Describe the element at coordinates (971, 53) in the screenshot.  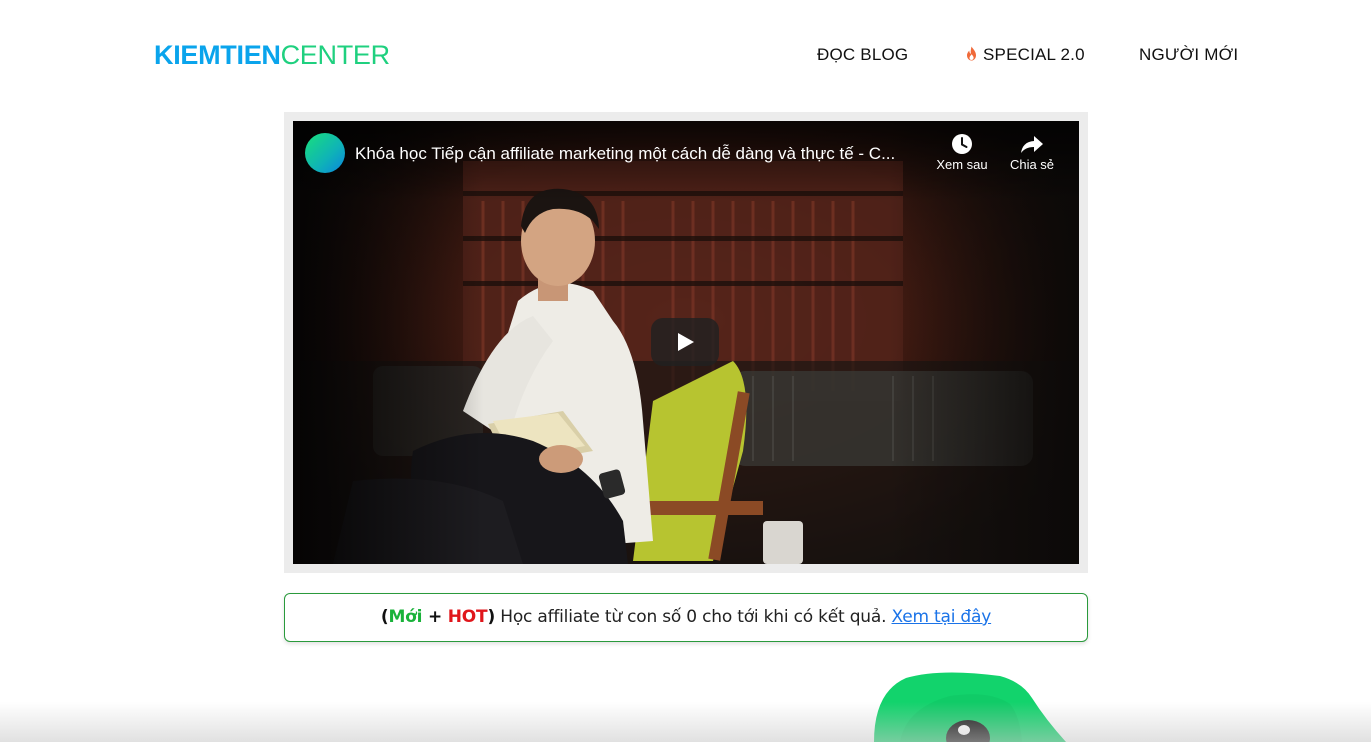
I see `flame-icon` at that location.